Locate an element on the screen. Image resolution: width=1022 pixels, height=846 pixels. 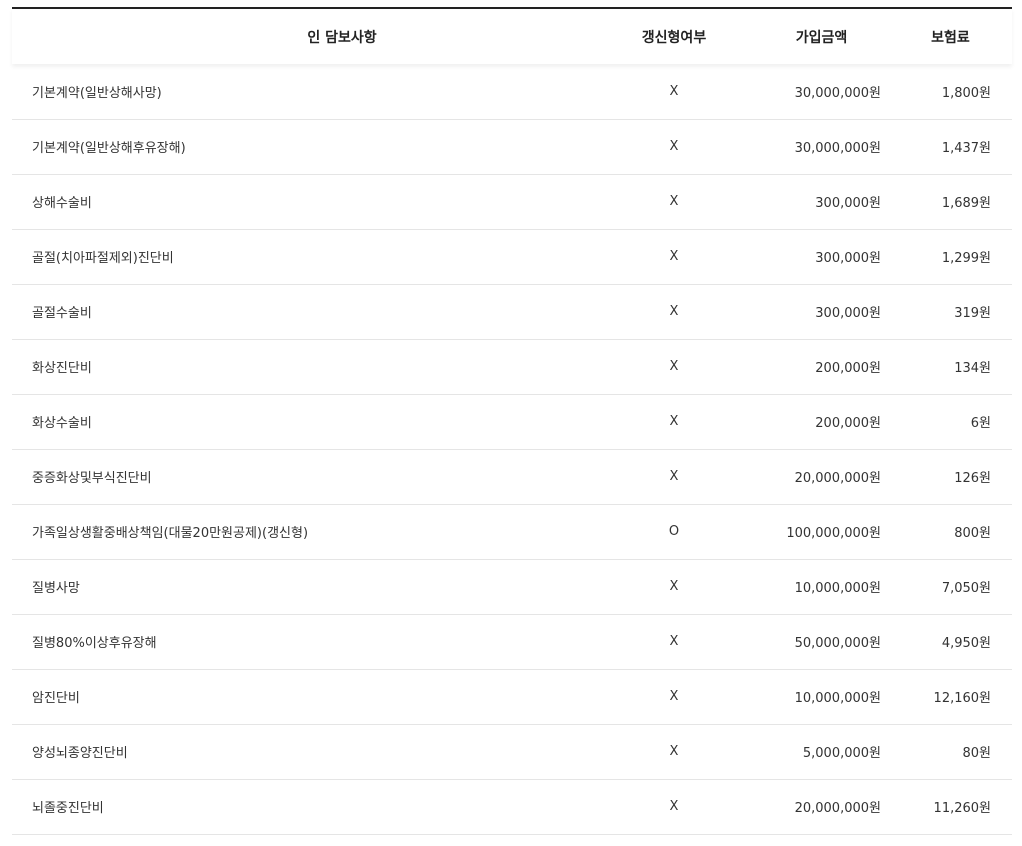
premium-cell: 319원 is located at coordinates (972, 313).